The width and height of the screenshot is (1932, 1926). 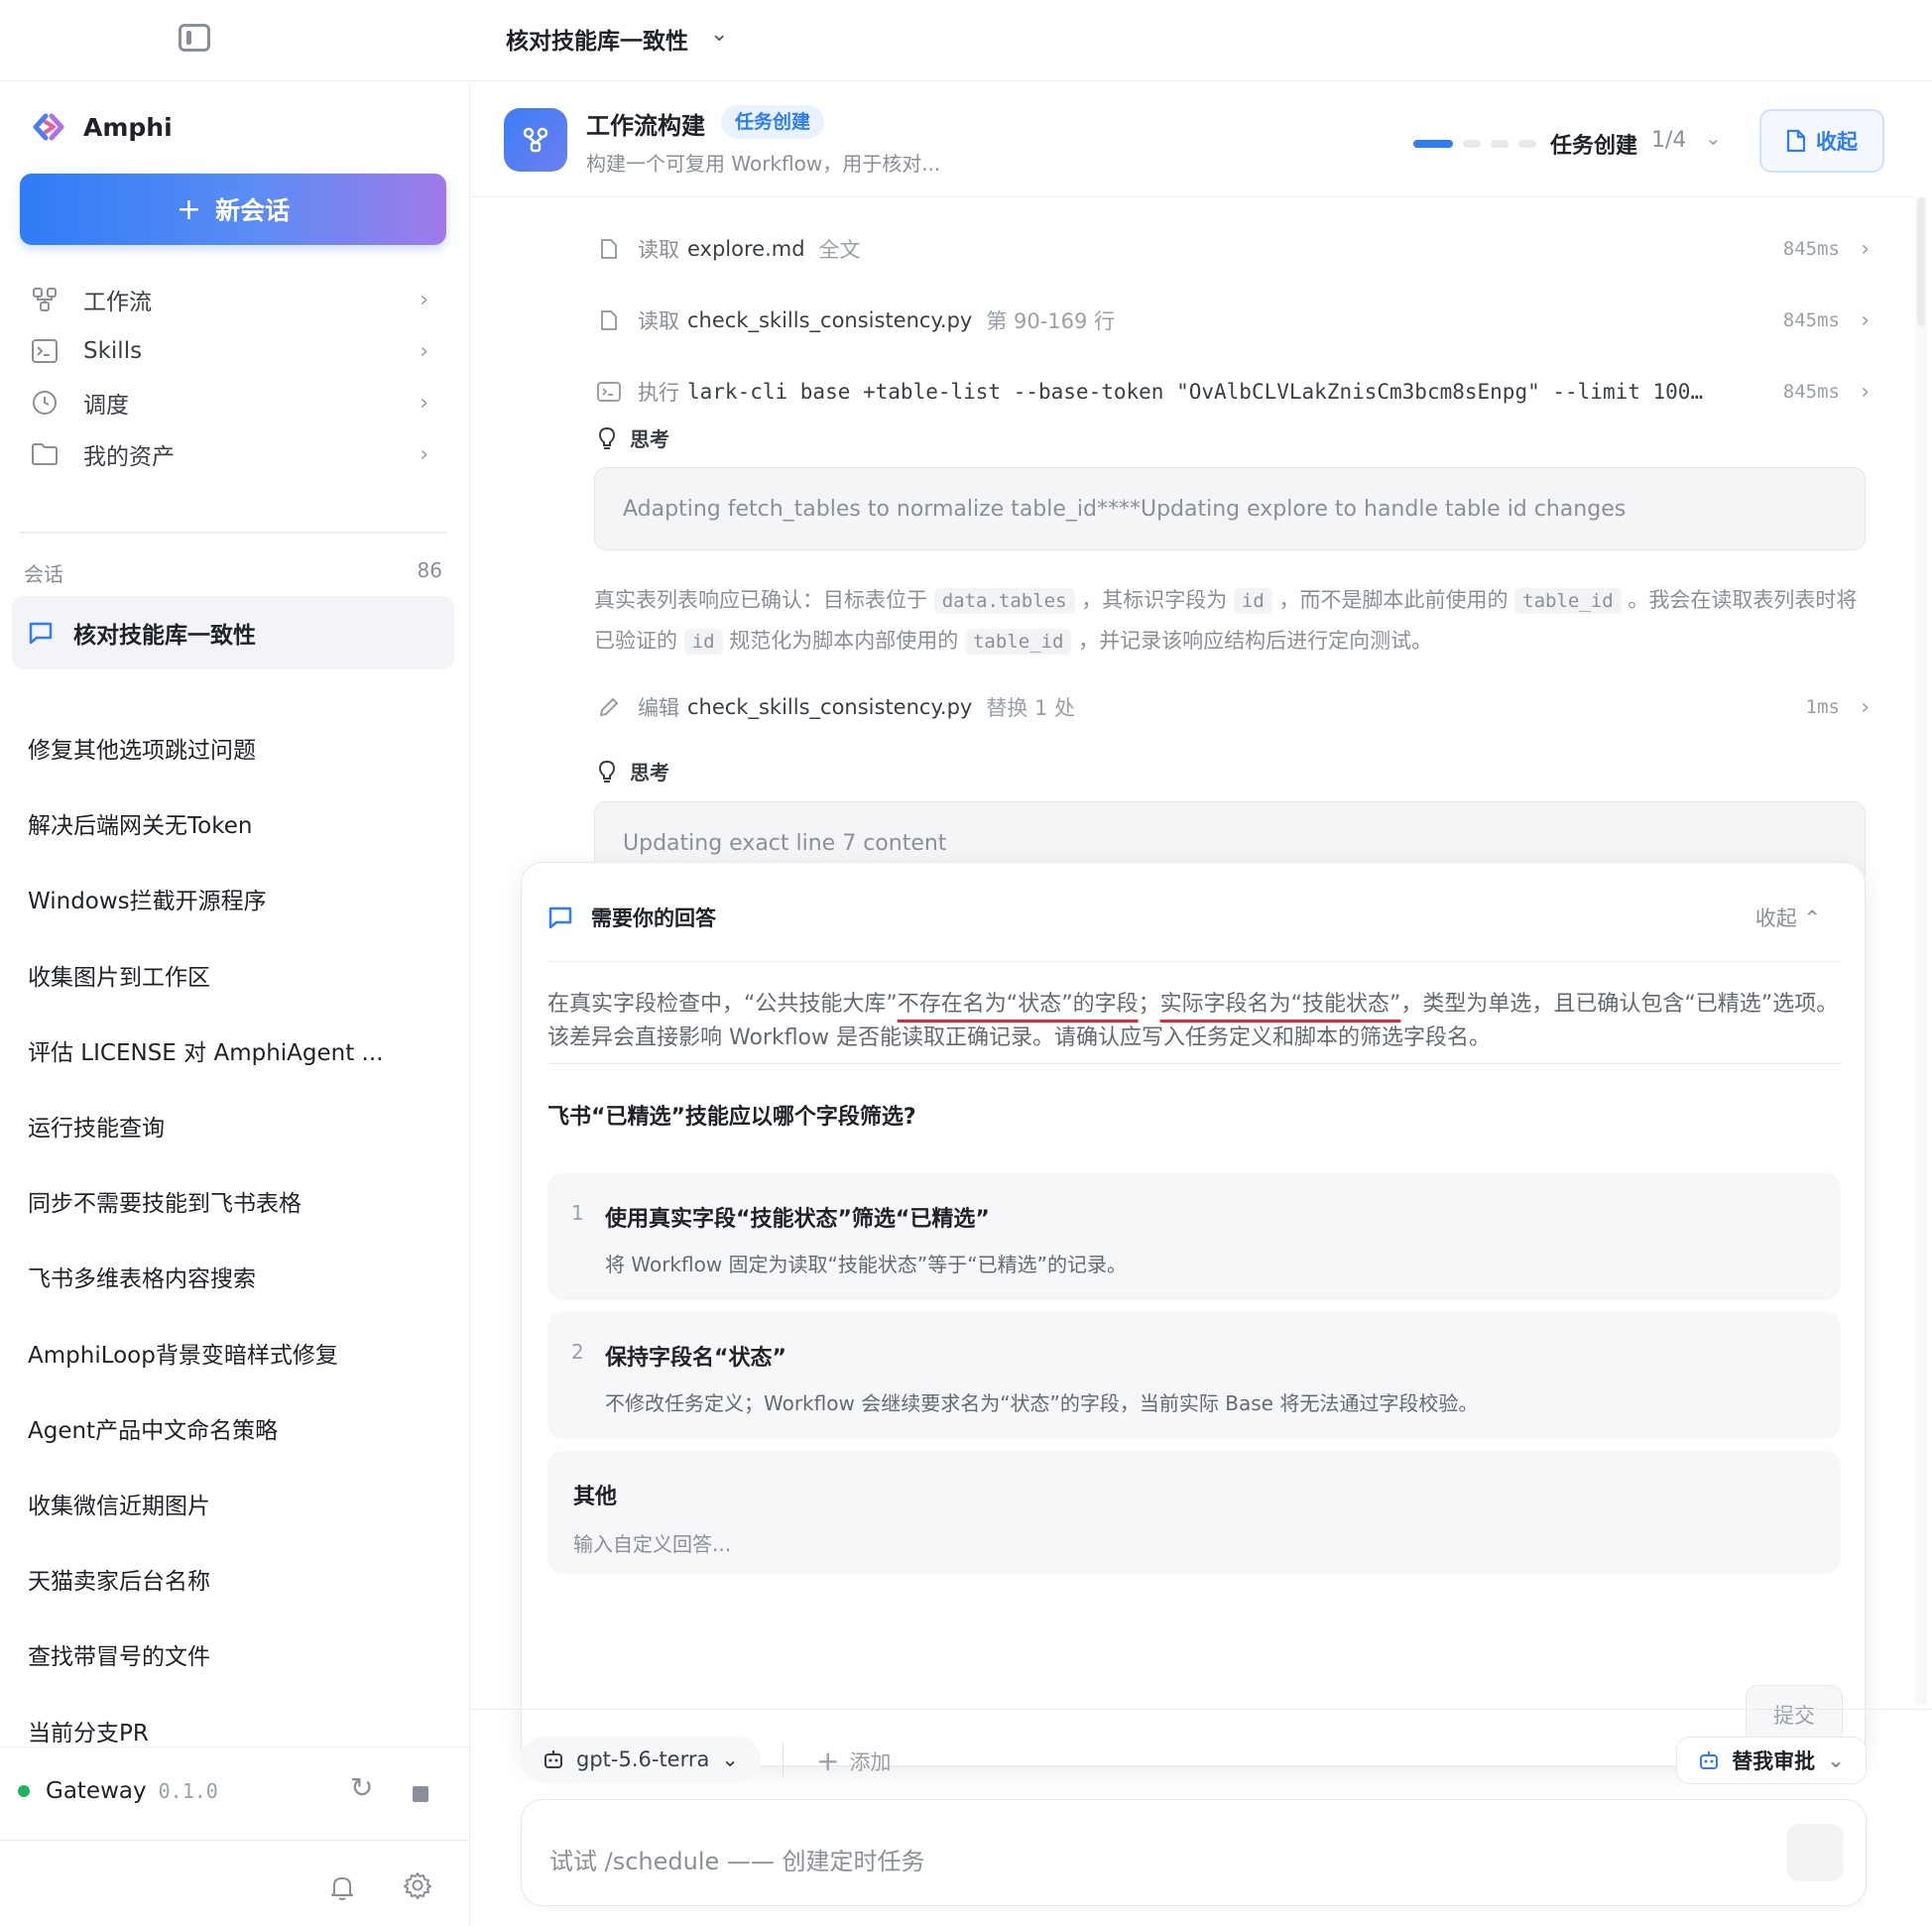 I want to click on sidebar-item-assets: 我的资产 ›, so click(x=233, y=454).